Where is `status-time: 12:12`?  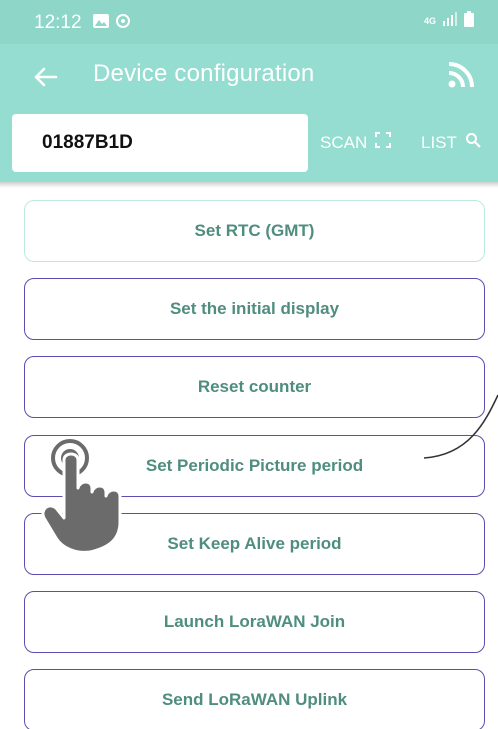 status-time: 12:12 is located at coordinates (58, 22).